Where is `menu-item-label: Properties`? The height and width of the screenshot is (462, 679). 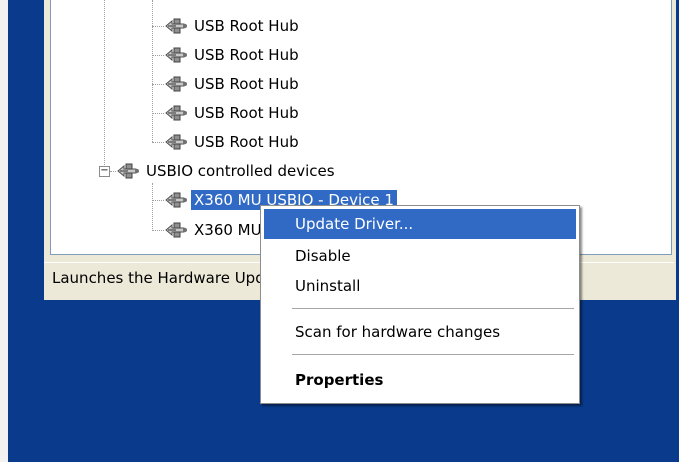 menu-item-label: Properties is located at coordinates (339, 380).